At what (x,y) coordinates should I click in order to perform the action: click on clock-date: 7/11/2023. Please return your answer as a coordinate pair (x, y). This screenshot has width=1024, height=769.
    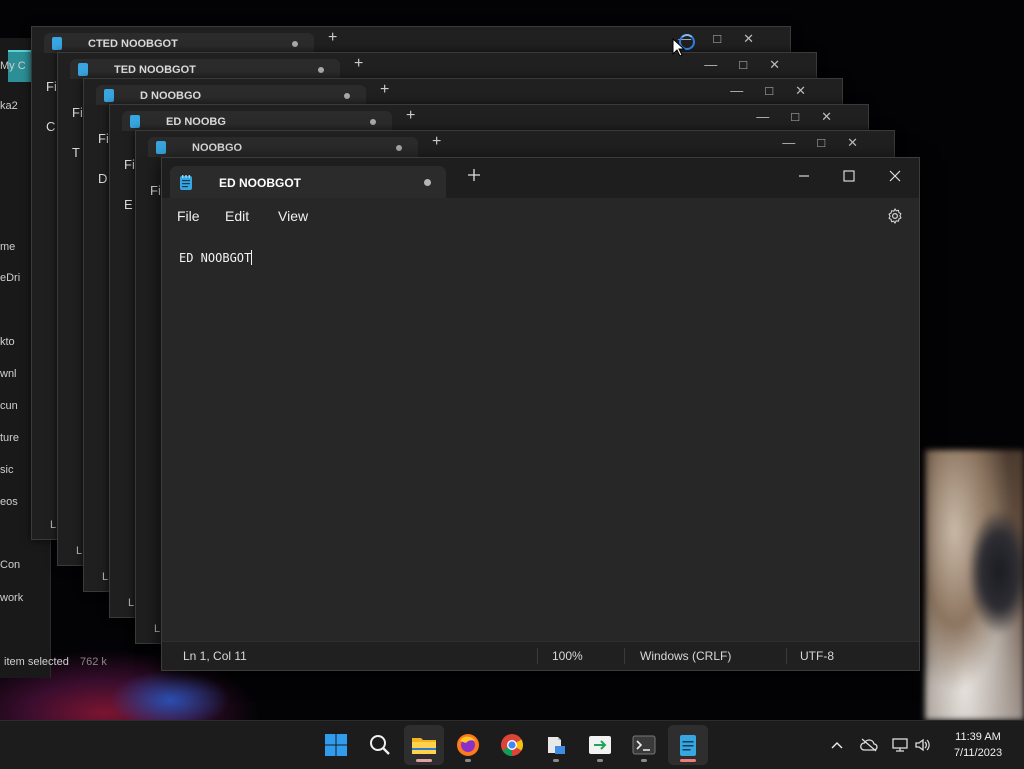
    Looking at the image, I should click on (978, 753).